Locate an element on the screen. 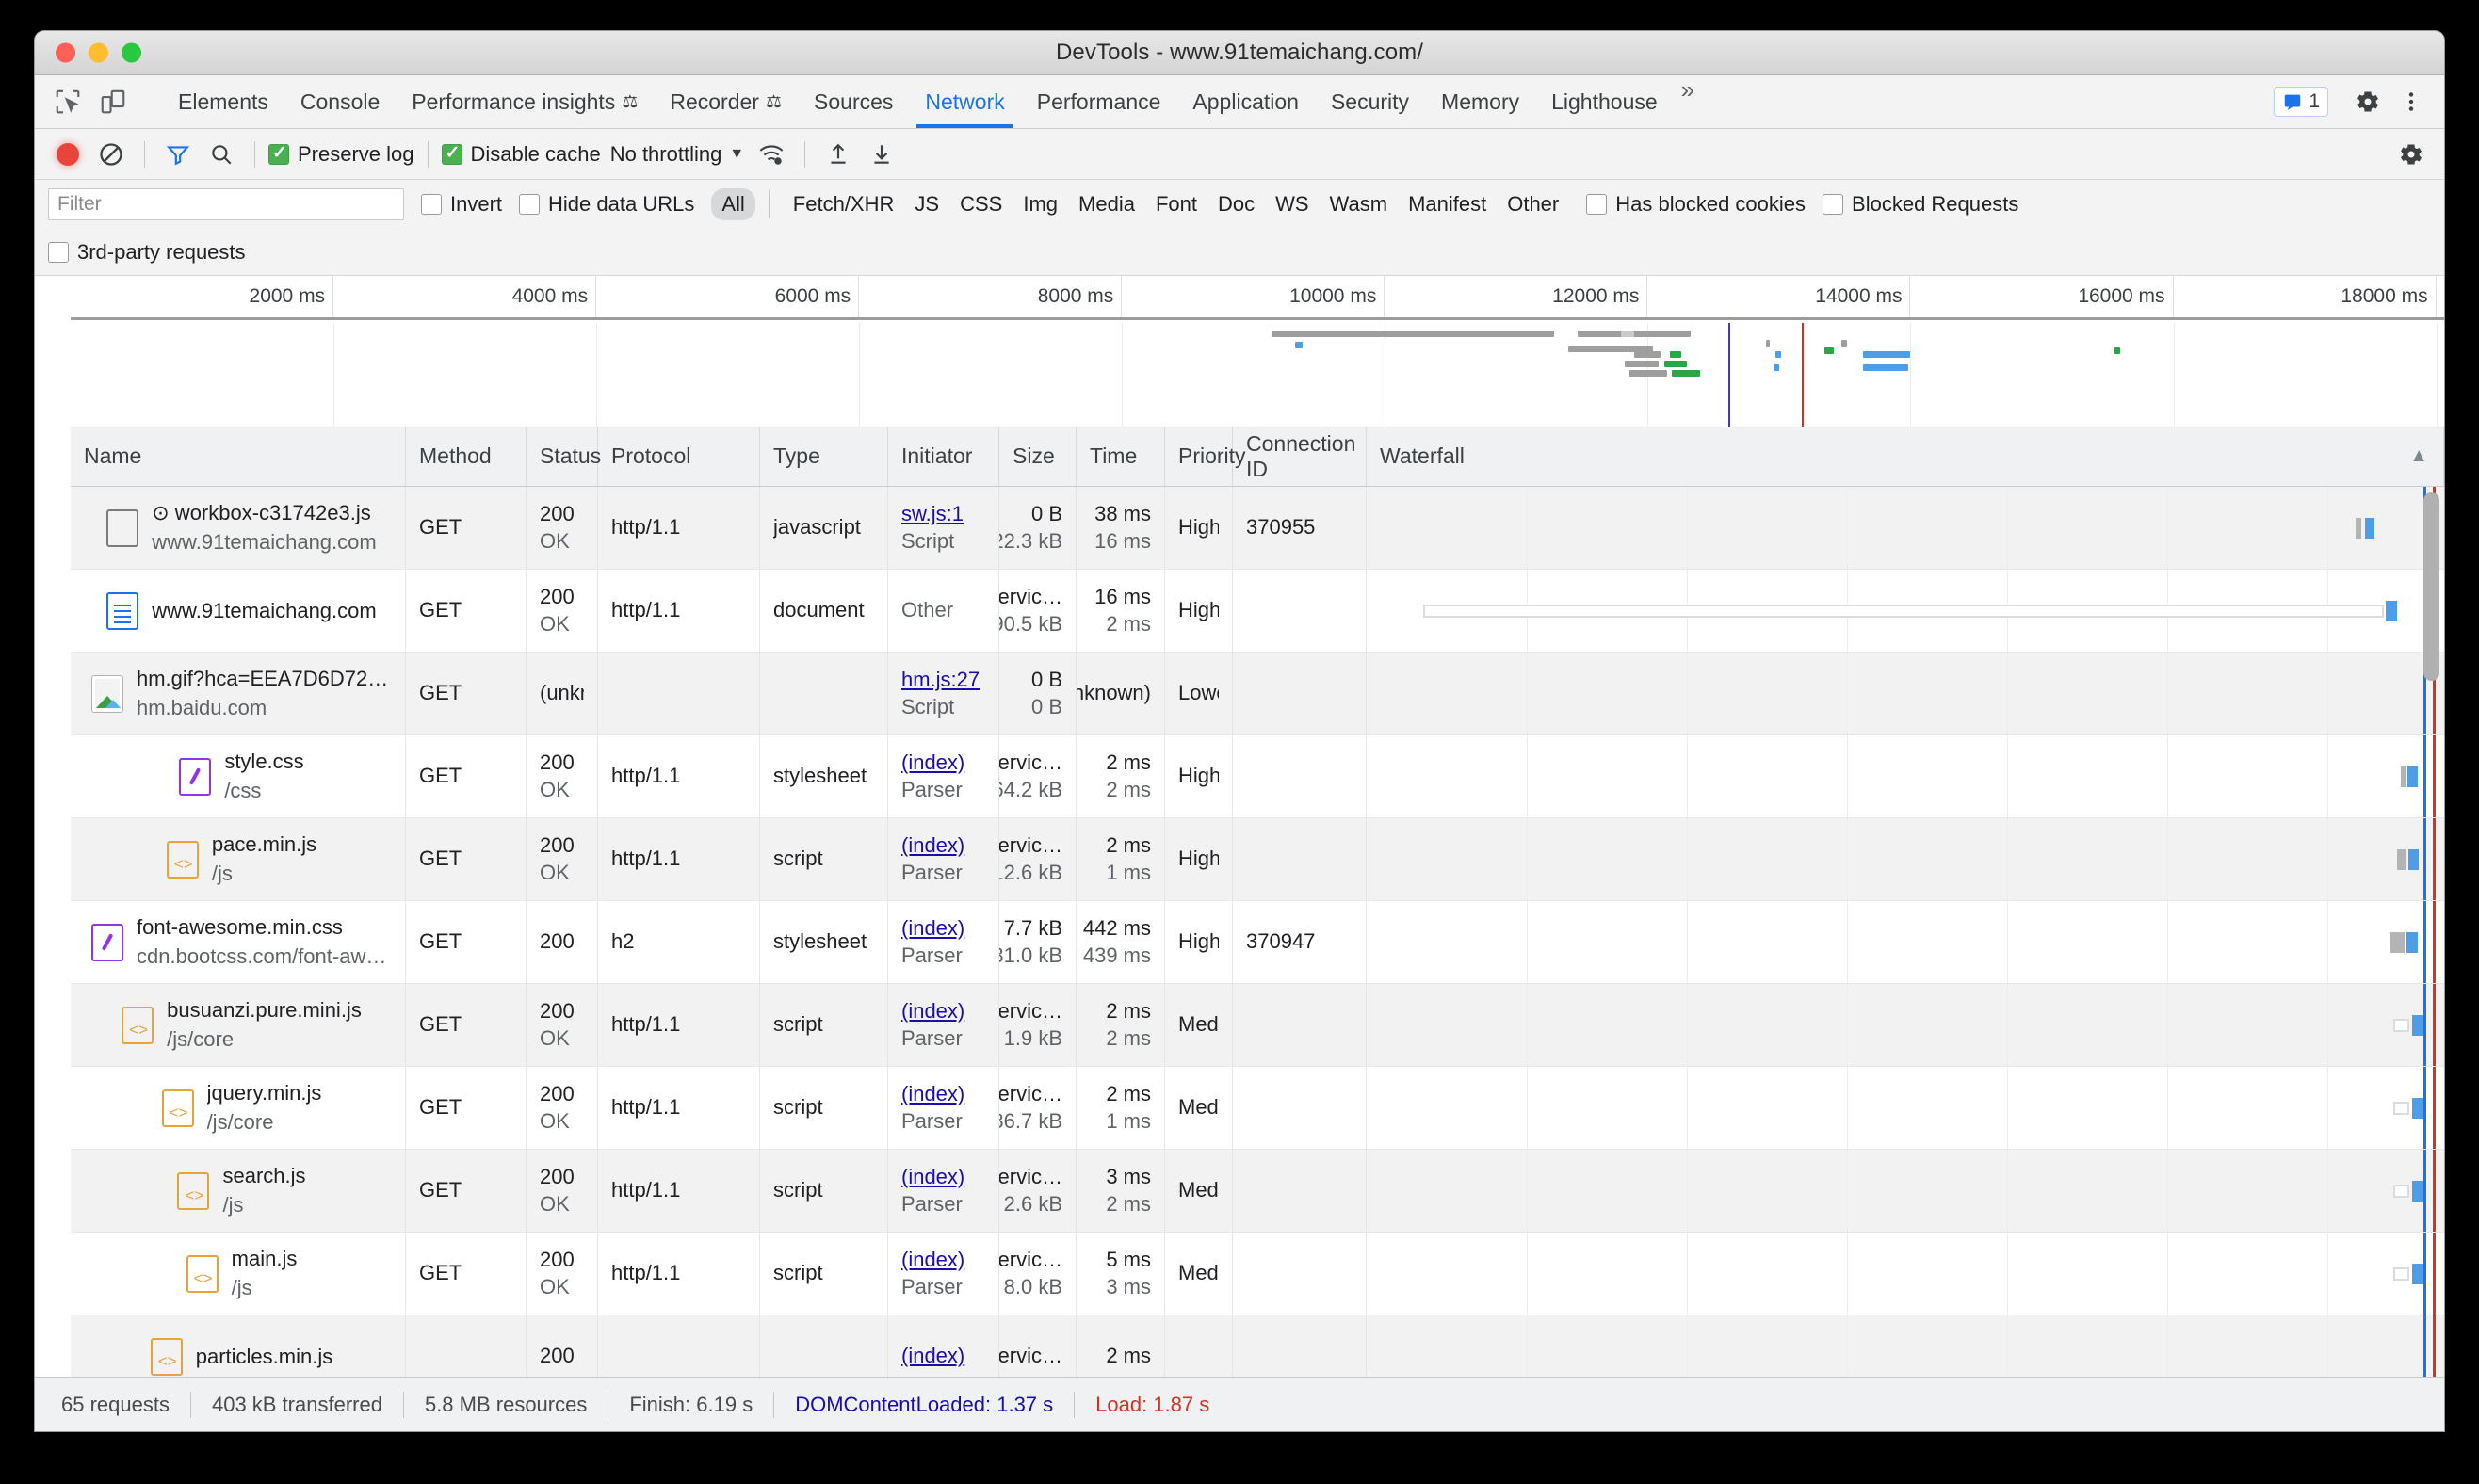 This screenshot has height=1484, width=2479. close-window-button is located at coordinates (65, 52).